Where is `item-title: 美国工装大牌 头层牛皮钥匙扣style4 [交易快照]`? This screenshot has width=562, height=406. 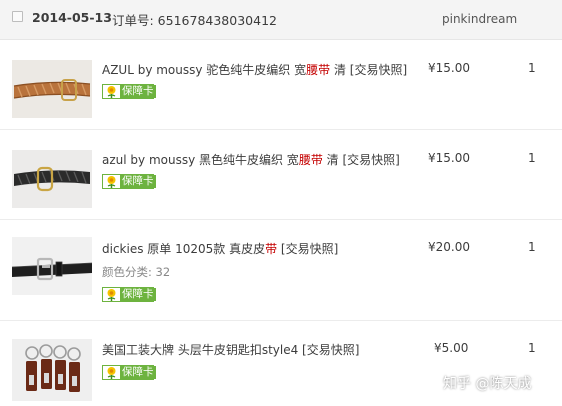 item-title: 美国工装大牌 头层牛皮钥匙扣style4 [交易快照] is located at coordinates (230, 349).